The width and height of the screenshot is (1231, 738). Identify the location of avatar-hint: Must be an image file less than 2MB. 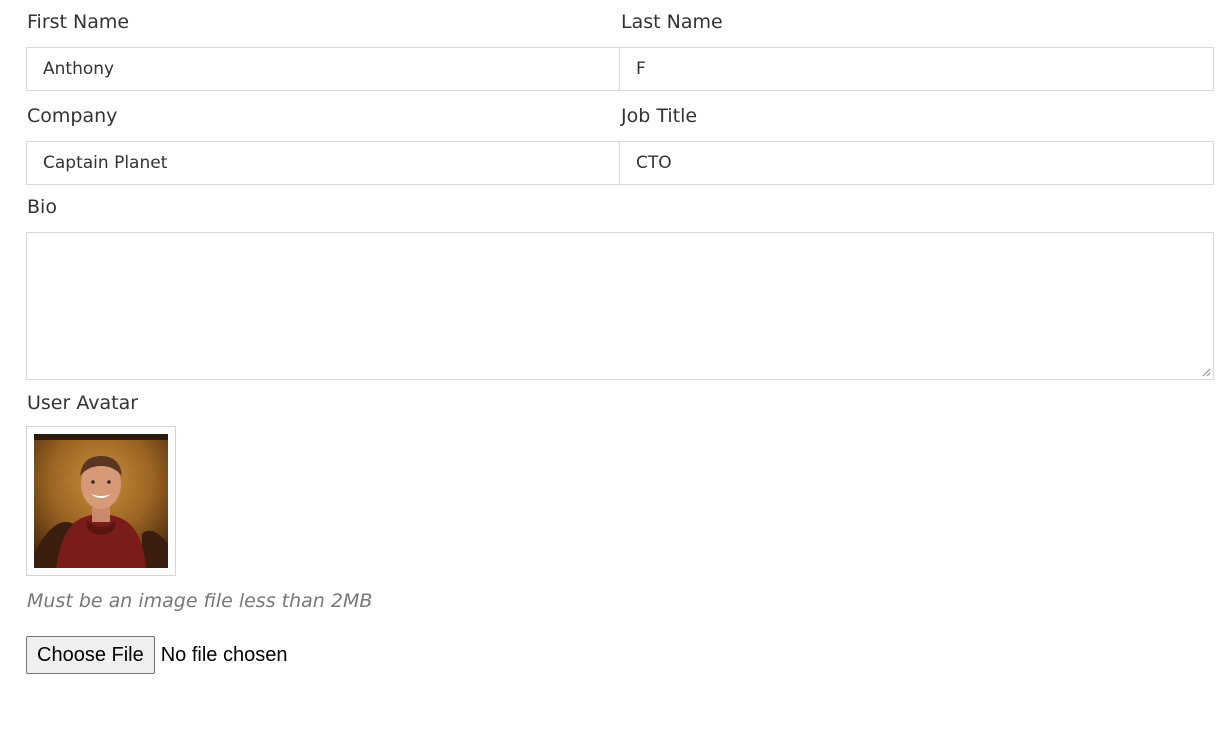
(200, 601).